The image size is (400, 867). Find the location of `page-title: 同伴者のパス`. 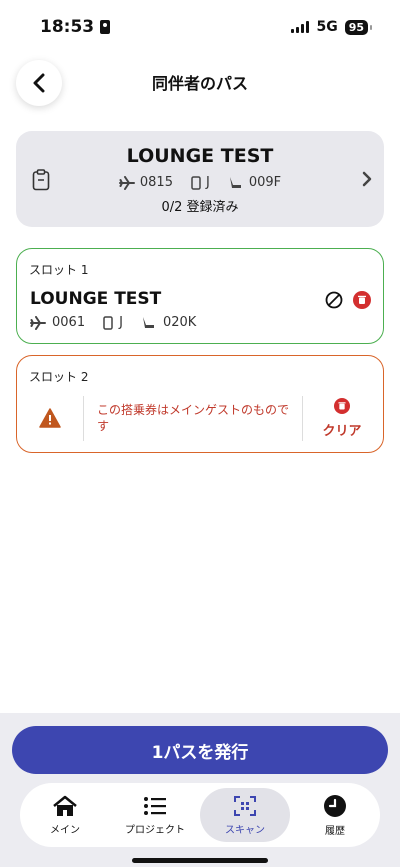

page-title: 同伴者のパス is located at coordinates (199, 83).